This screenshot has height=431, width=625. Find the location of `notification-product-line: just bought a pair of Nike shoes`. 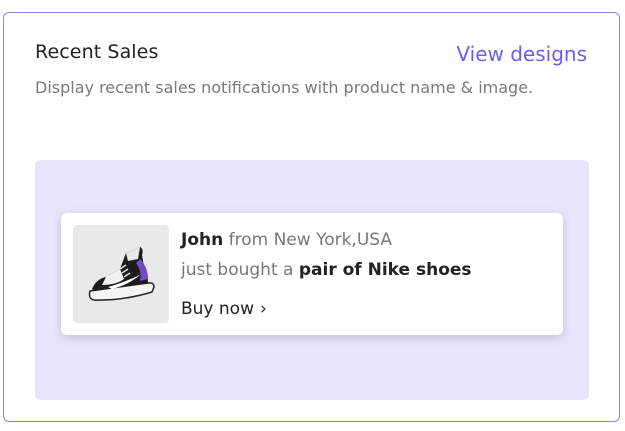

notification-product-line: just bought a pair of Nike shoes is located at coordinates (326, 270).